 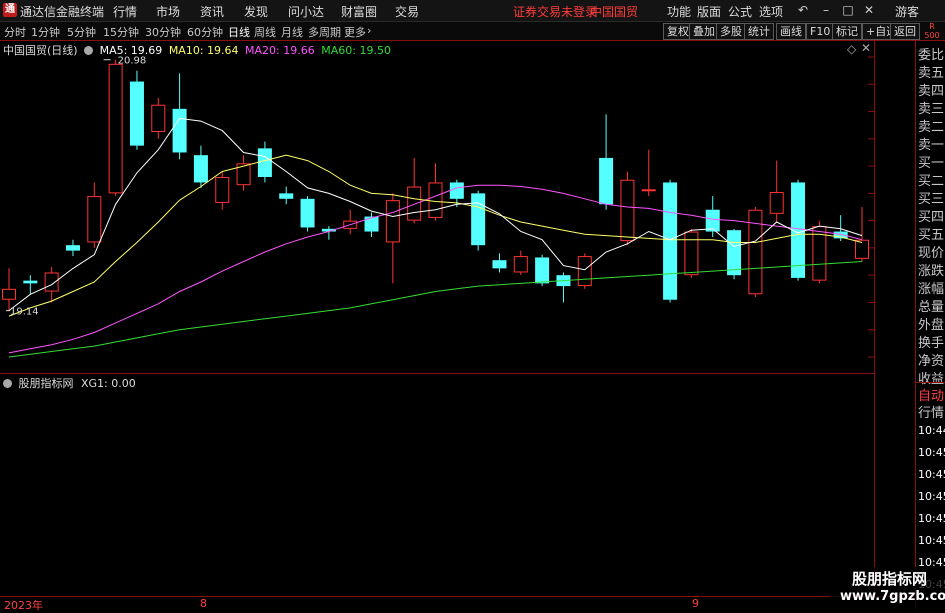 I want to click on period-more: 更多, so click(x=355, y=32).